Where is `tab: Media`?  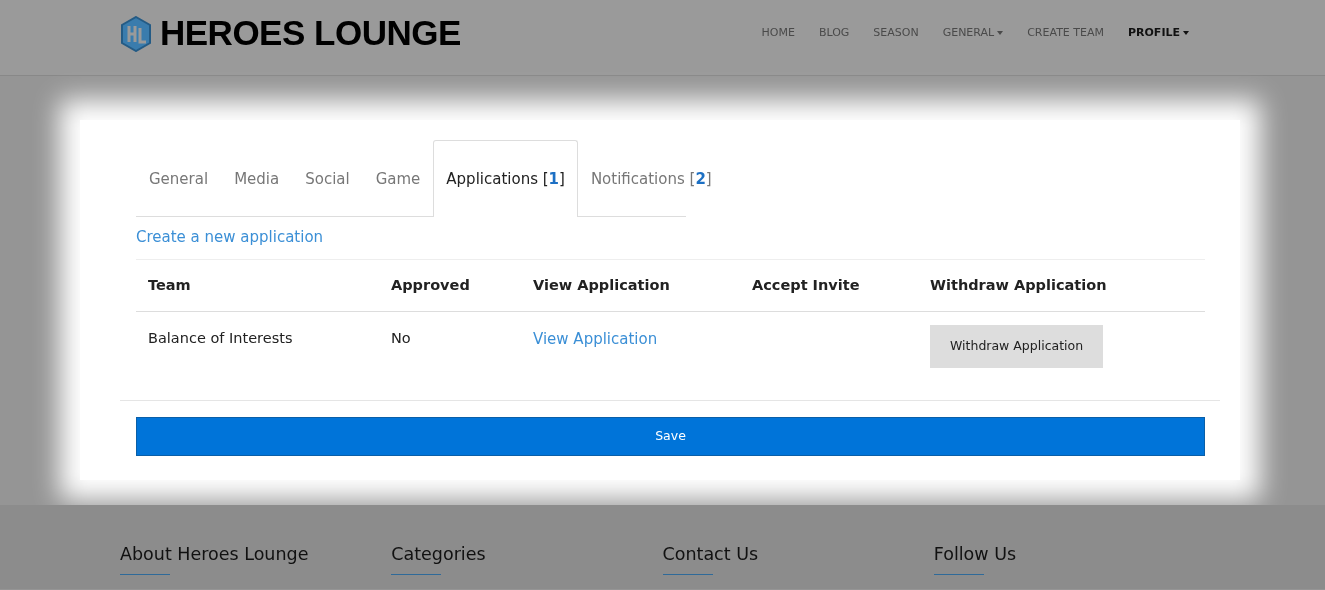 tab: Media is located at coordinates (257, 178).